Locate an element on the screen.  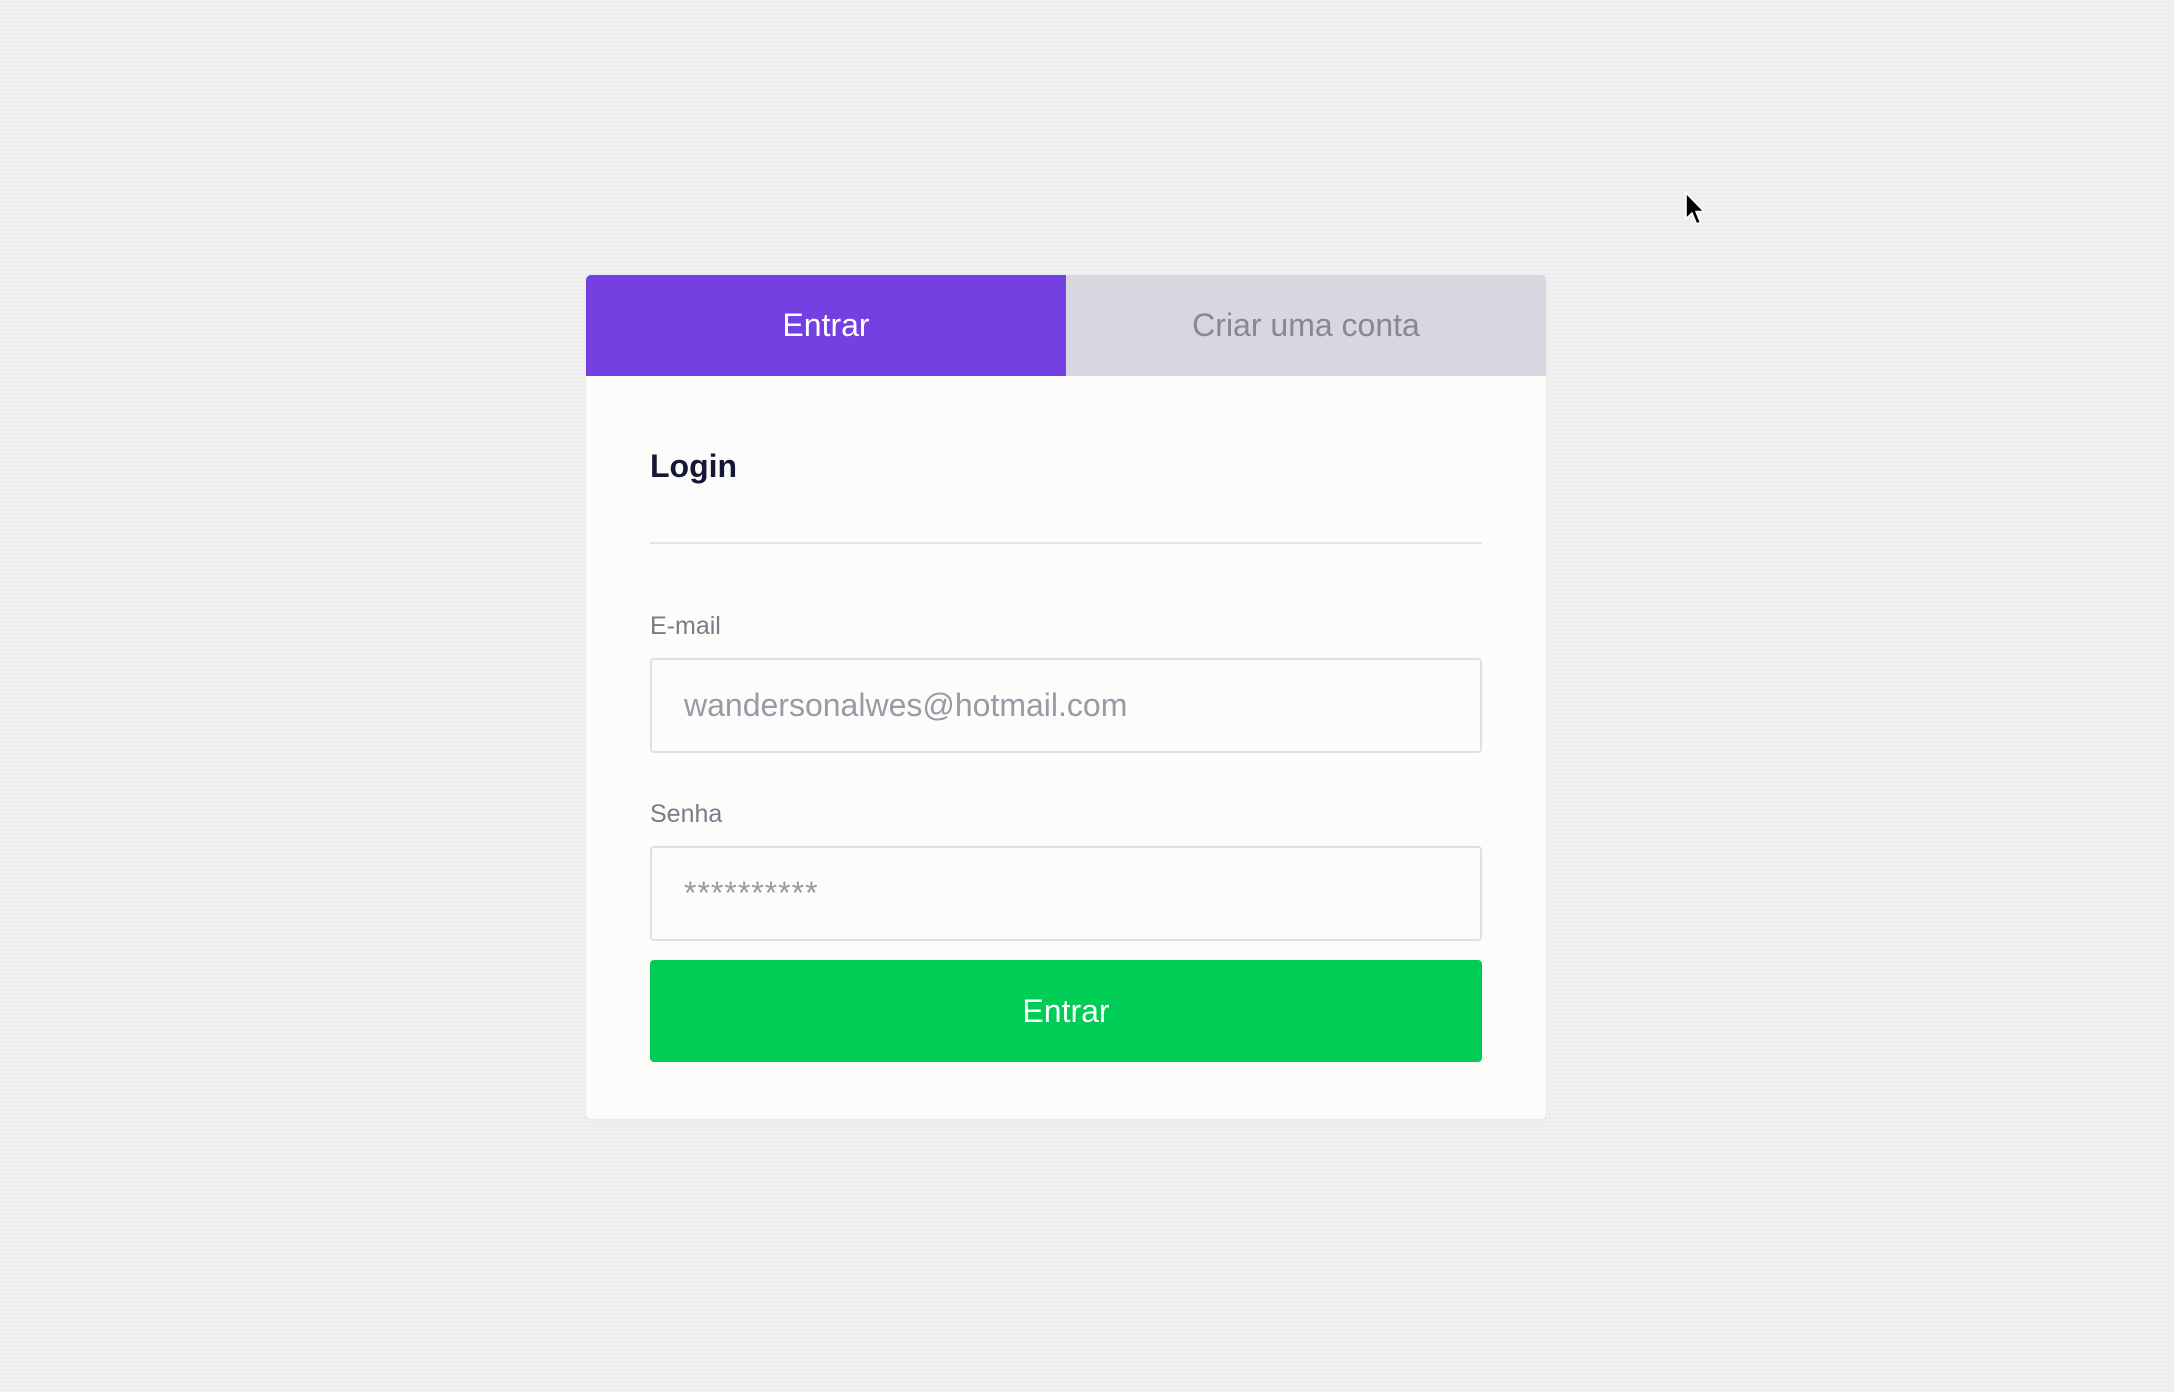
title-divider is located at coordinates (1066, 543).